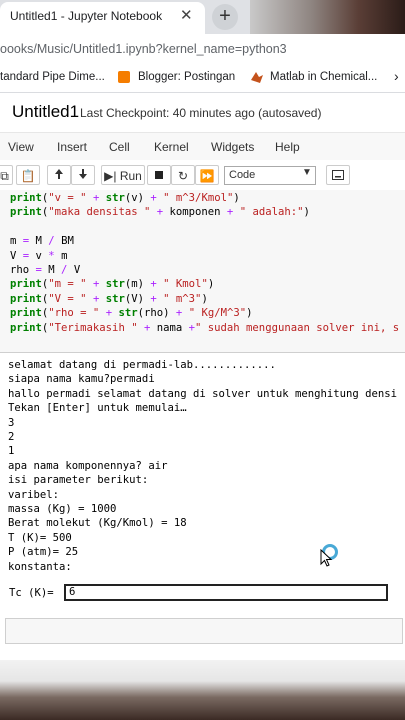 The image size is (405, 720). What do you see at coordinates (326, 558) in the screenshot?
I see `mouse-pointer-icon` at bounding box center [326, 558].